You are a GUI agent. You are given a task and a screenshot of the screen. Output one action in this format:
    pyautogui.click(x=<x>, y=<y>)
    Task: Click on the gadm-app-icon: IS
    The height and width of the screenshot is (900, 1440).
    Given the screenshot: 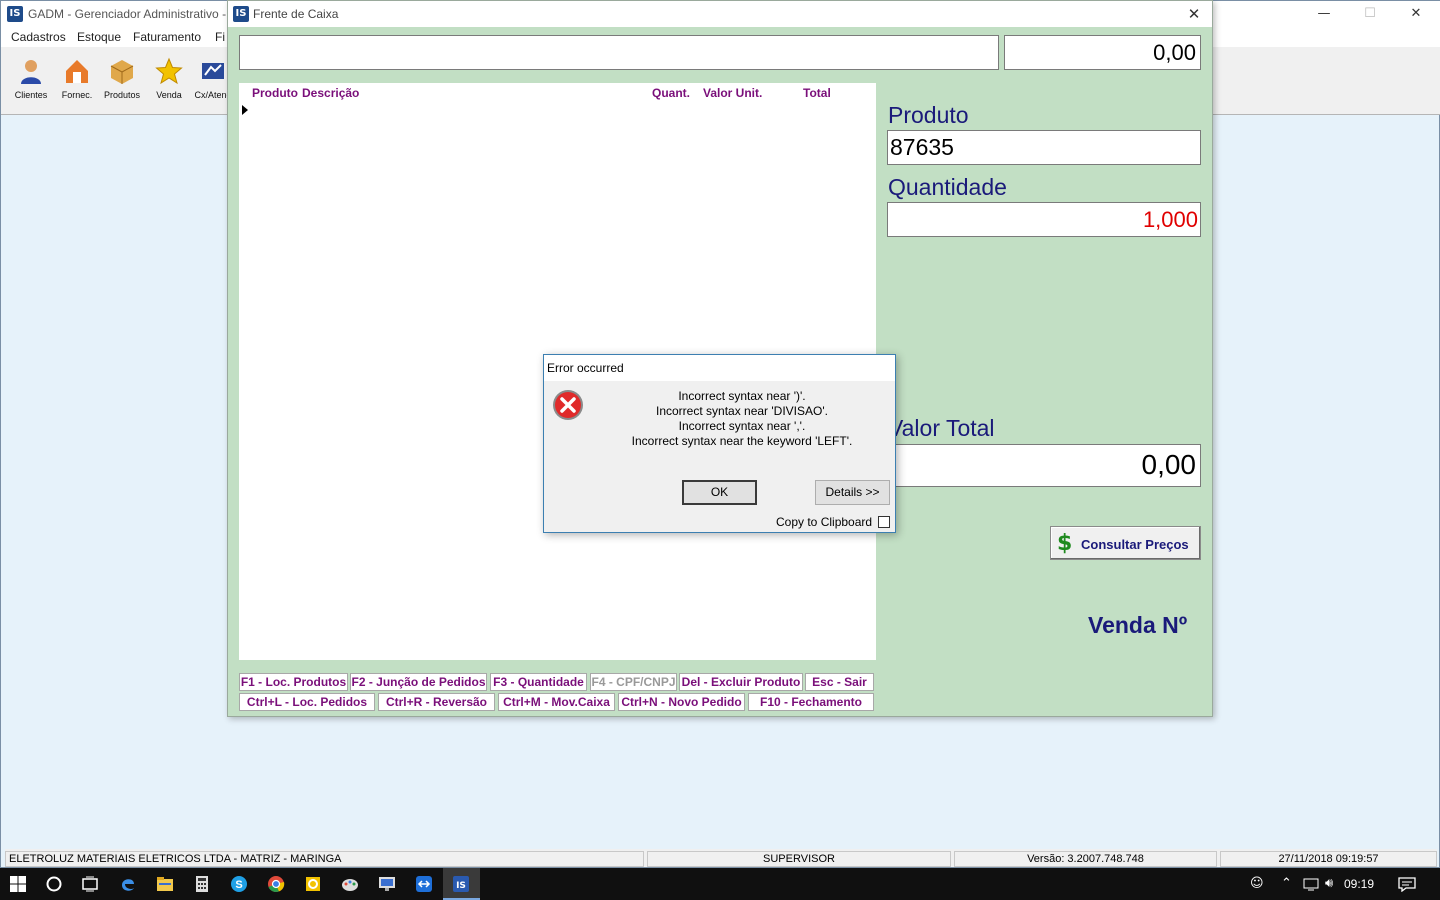 What is the action you would take?
    pyautogui.click(x=461, y=884)
    